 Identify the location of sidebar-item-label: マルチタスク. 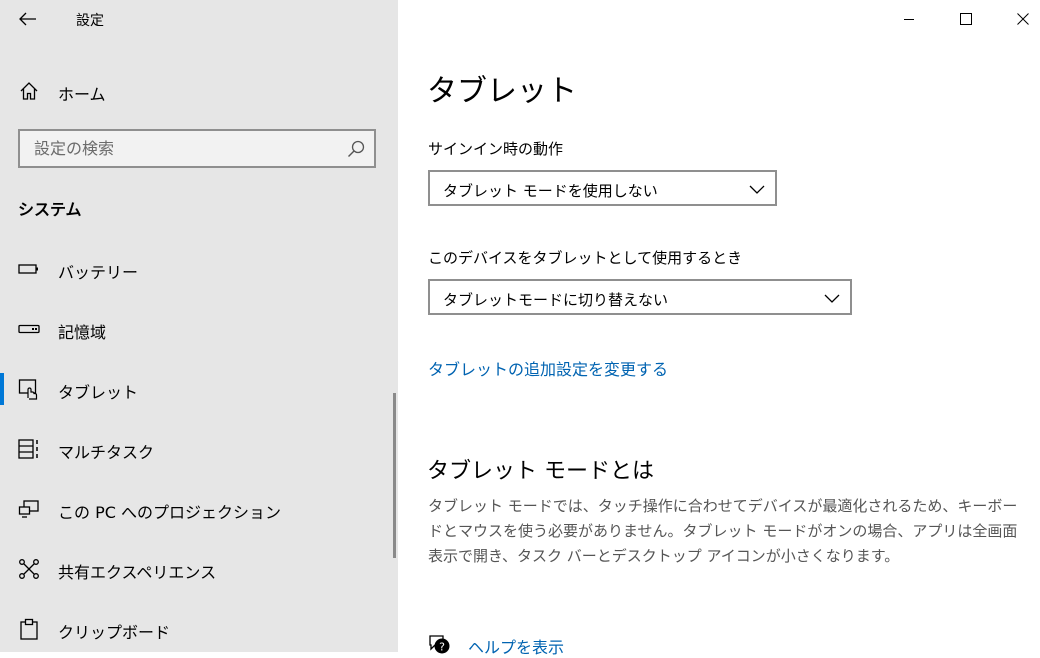
(106, 452).